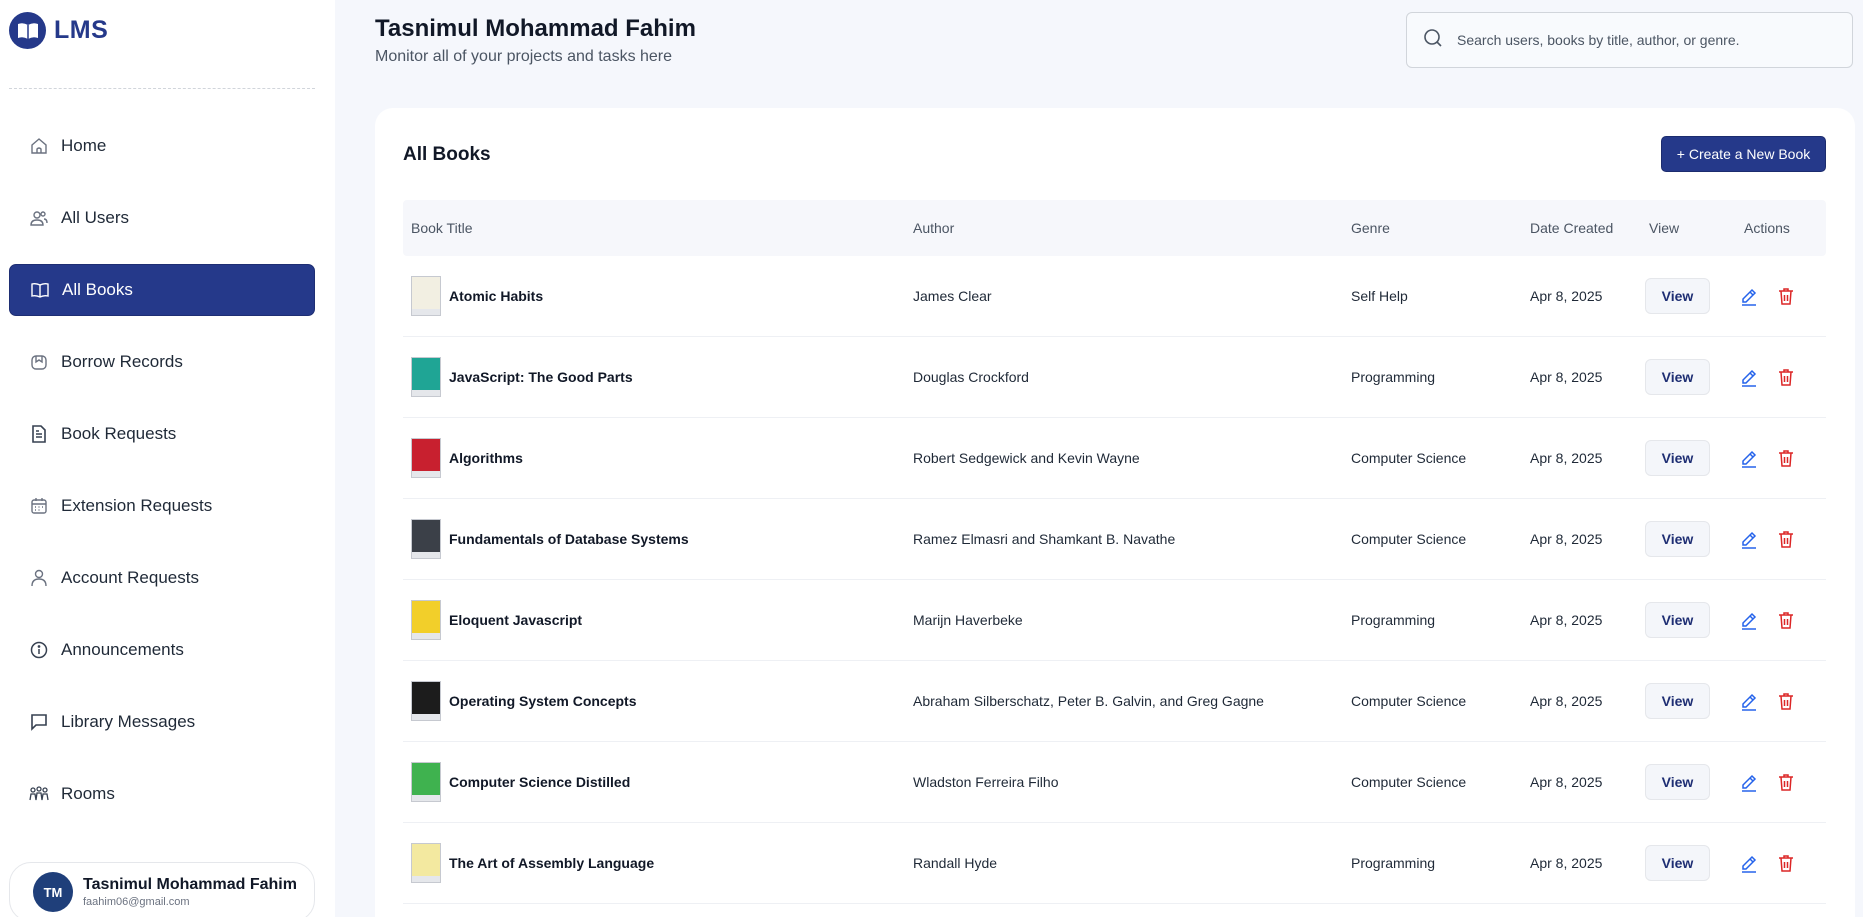  I want to click on column-header-date-created: Date Created, so click(1571, 228).